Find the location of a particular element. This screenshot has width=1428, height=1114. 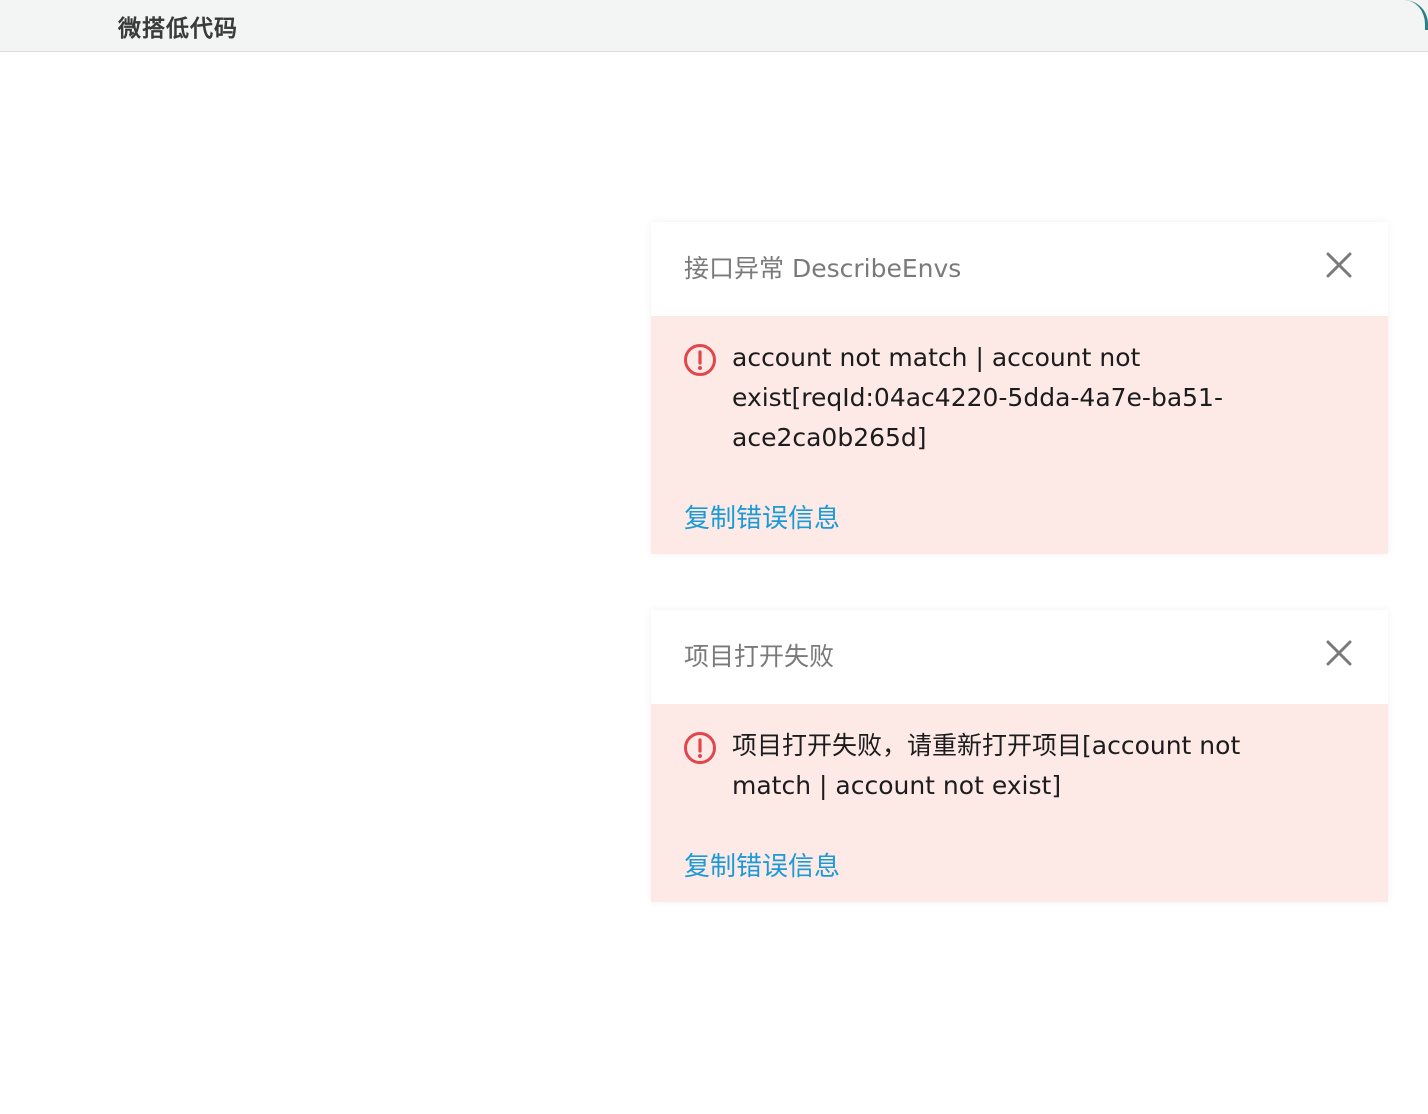

notification-title: 接口异常 DescribeEnvs is located at coordinates (823, 268).